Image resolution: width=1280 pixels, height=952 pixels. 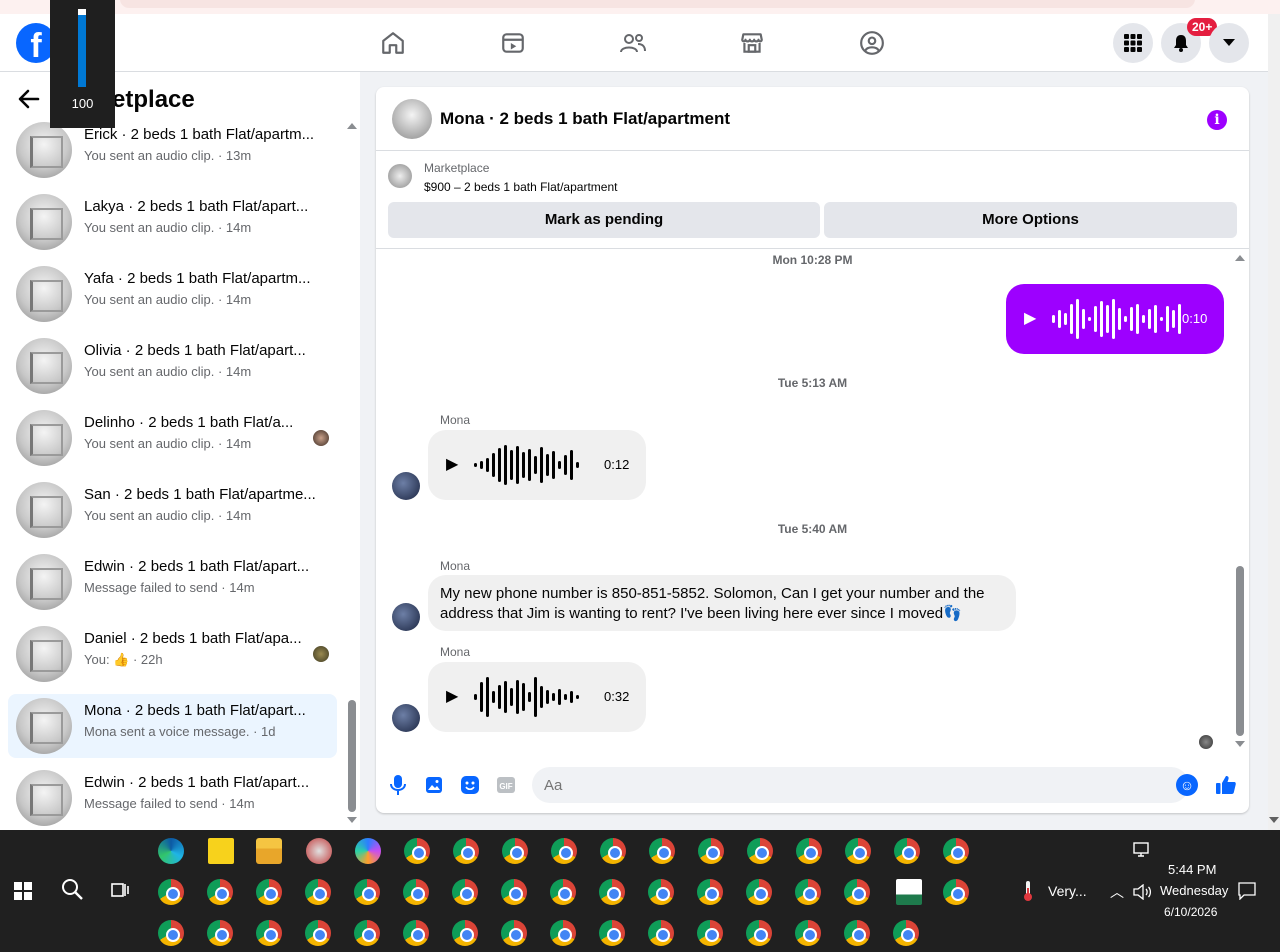 I want to click on emoji-icon: ☺, so click(x=1187, y=785).